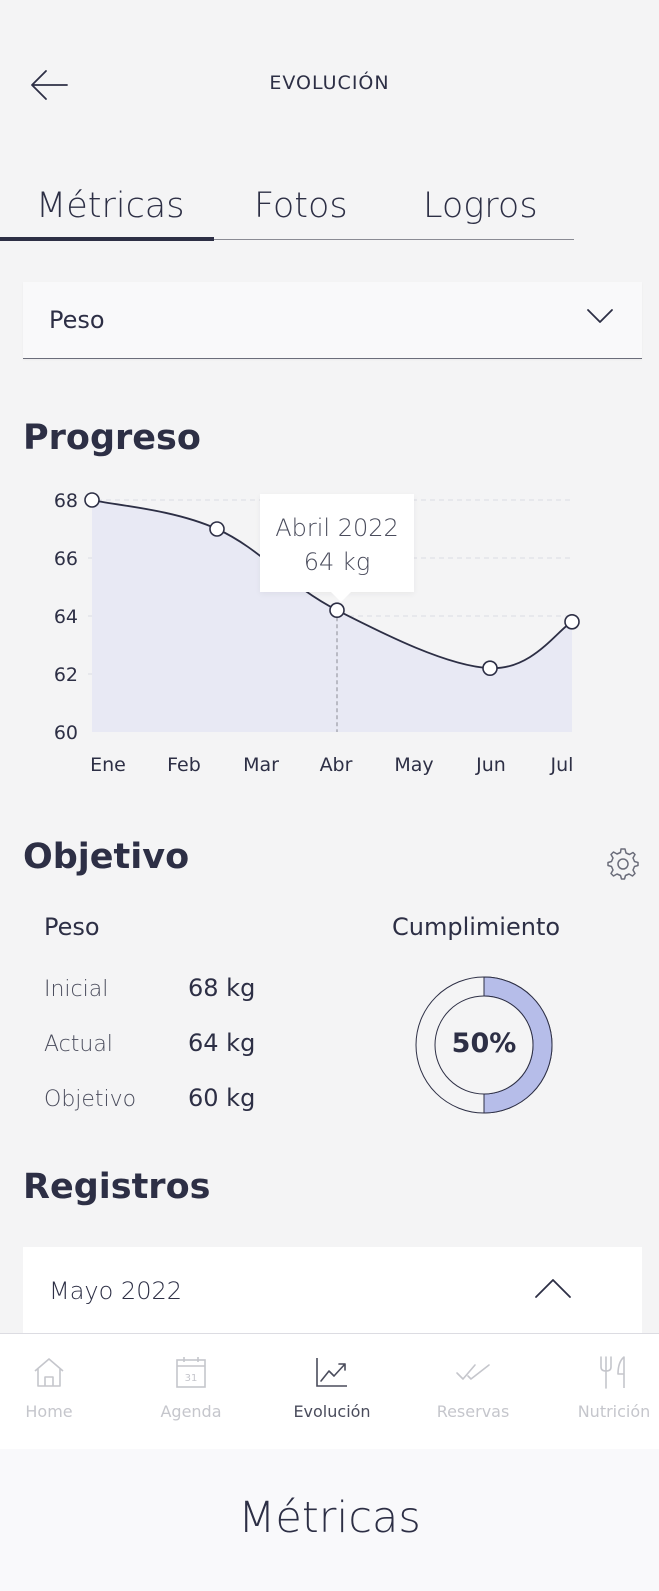  What do you see at coordinates (332, 320) in the screenshot?
I see `metric-select: Peso` at bounding box center [332, 320].